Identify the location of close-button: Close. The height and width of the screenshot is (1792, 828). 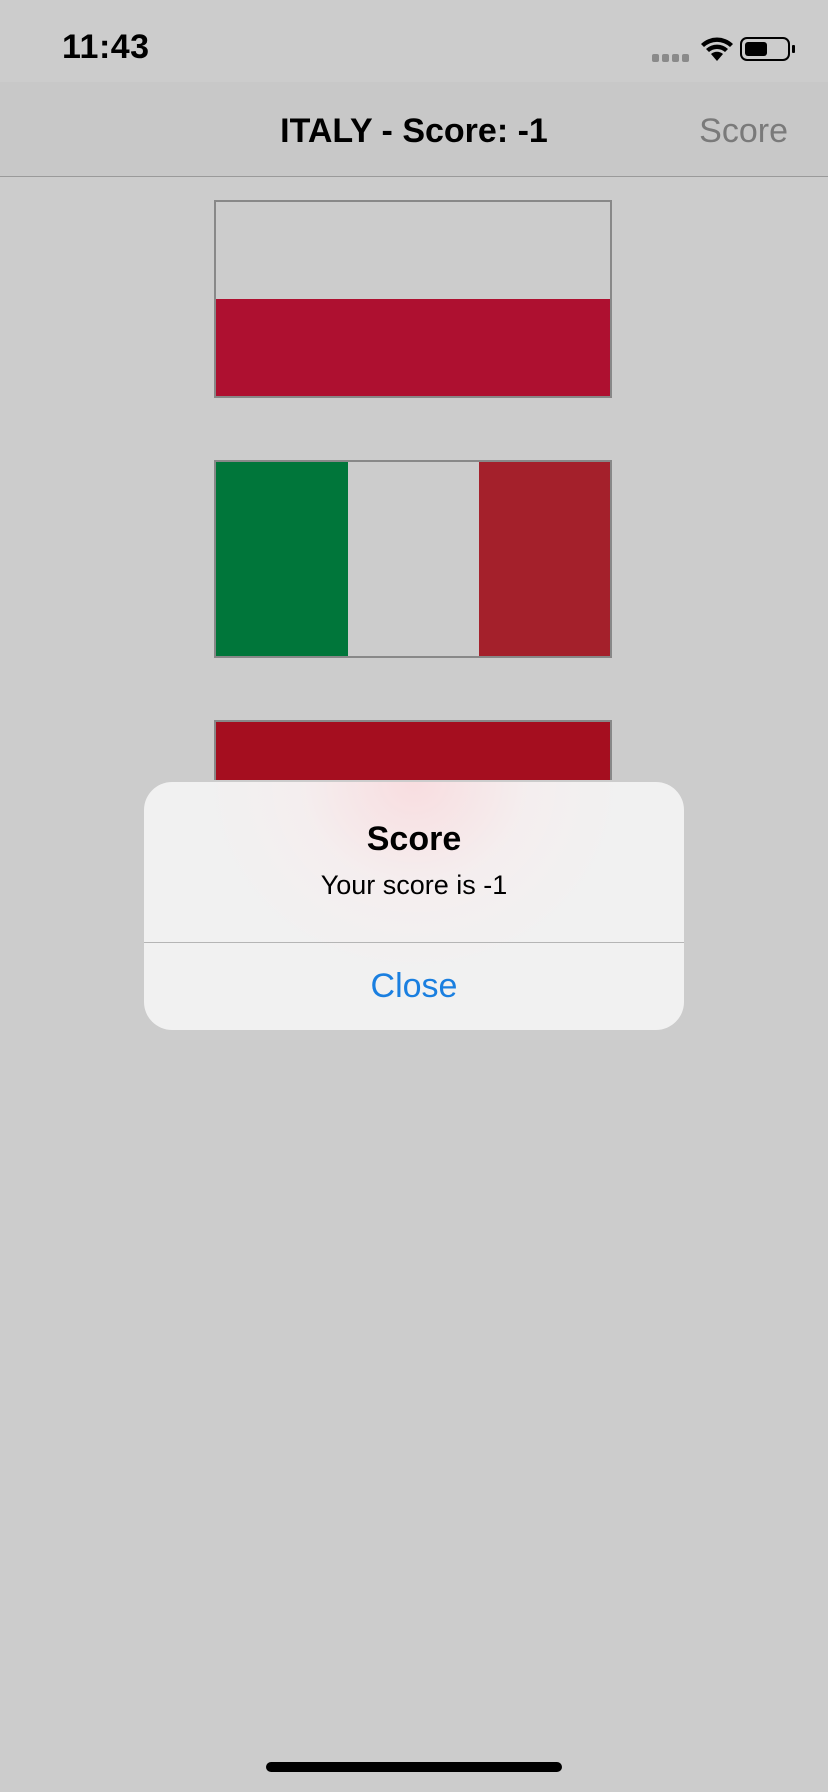
(414, 986).